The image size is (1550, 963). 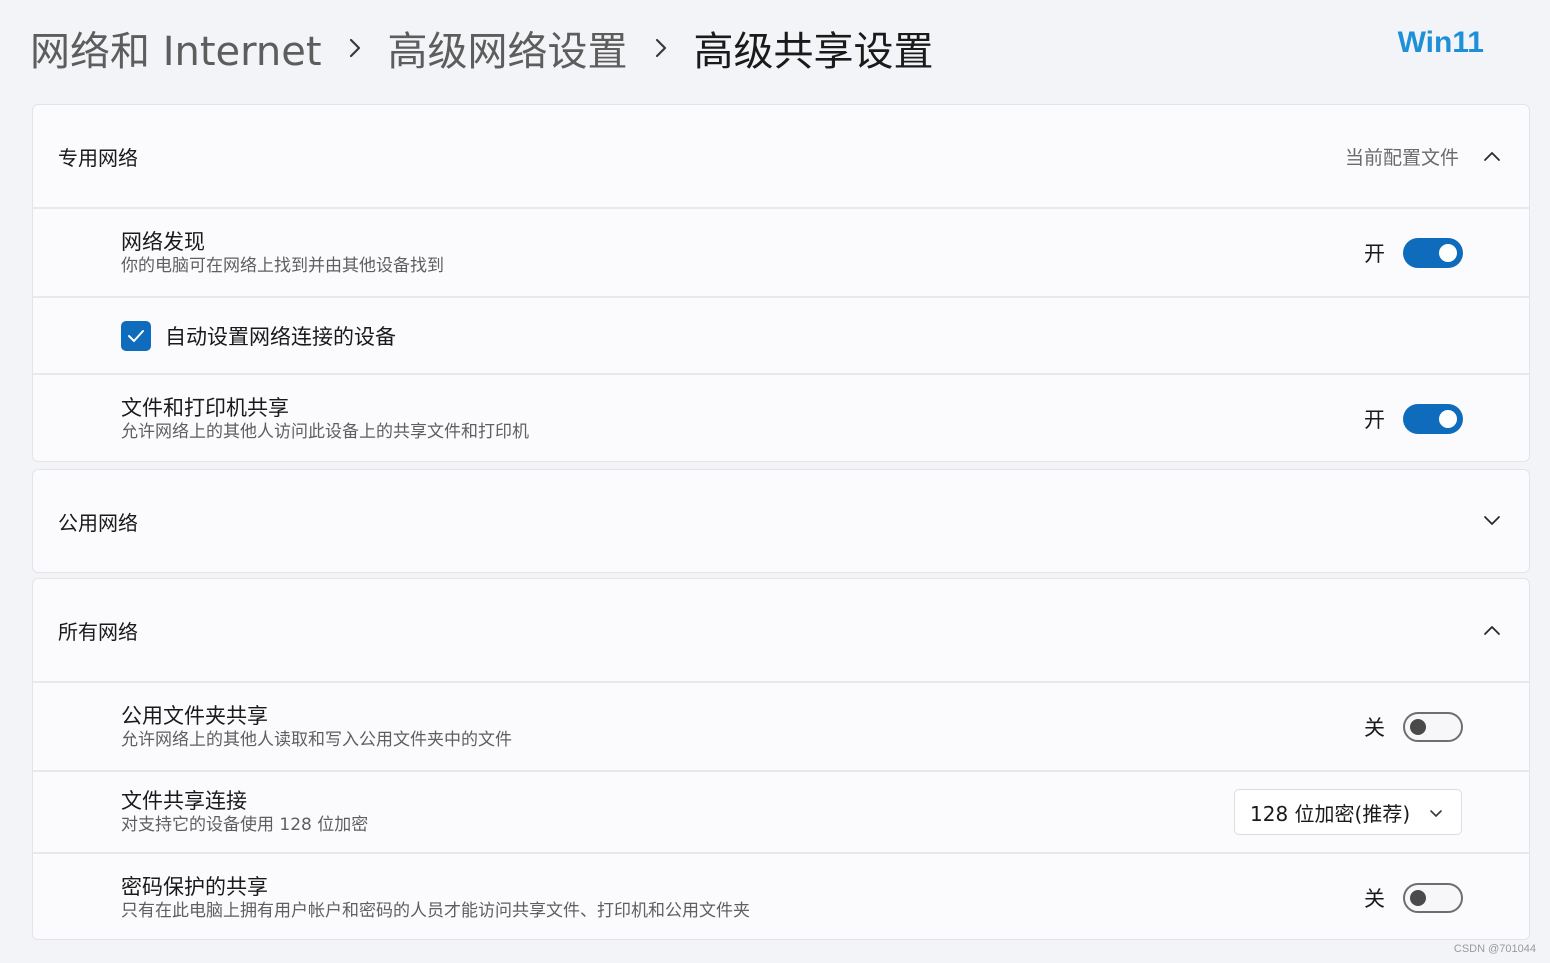 What do you see at coordinates (1433, 419) in the screenshot?
I see `file-printer-sharing-toggle` at bounding box center [1433, 419].